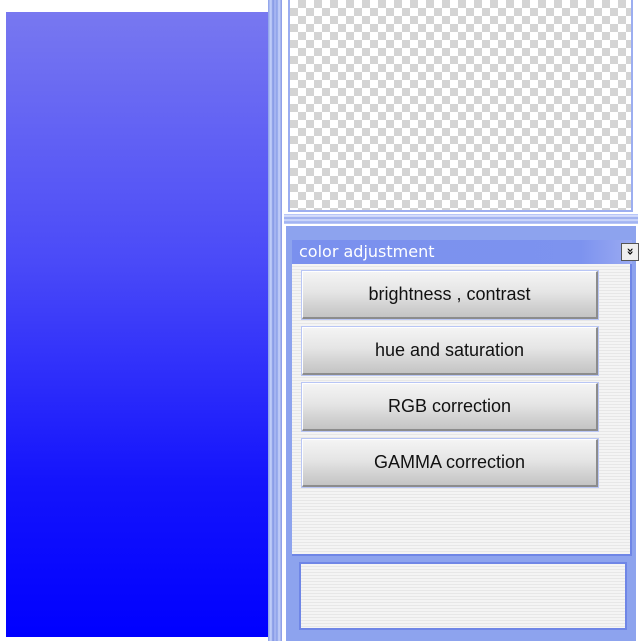 Image resolution: width=640 pixels, height=641 pixels. I want to click on gamma-correction-button: GAMMA correction, so click(450, 463).